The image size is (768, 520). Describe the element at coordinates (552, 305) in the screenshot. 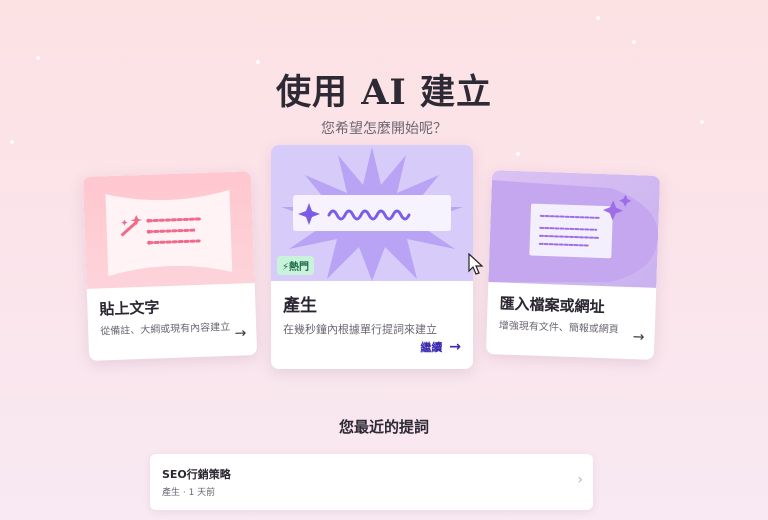

I see `card-title: 匯入檔案或網址` at that location.